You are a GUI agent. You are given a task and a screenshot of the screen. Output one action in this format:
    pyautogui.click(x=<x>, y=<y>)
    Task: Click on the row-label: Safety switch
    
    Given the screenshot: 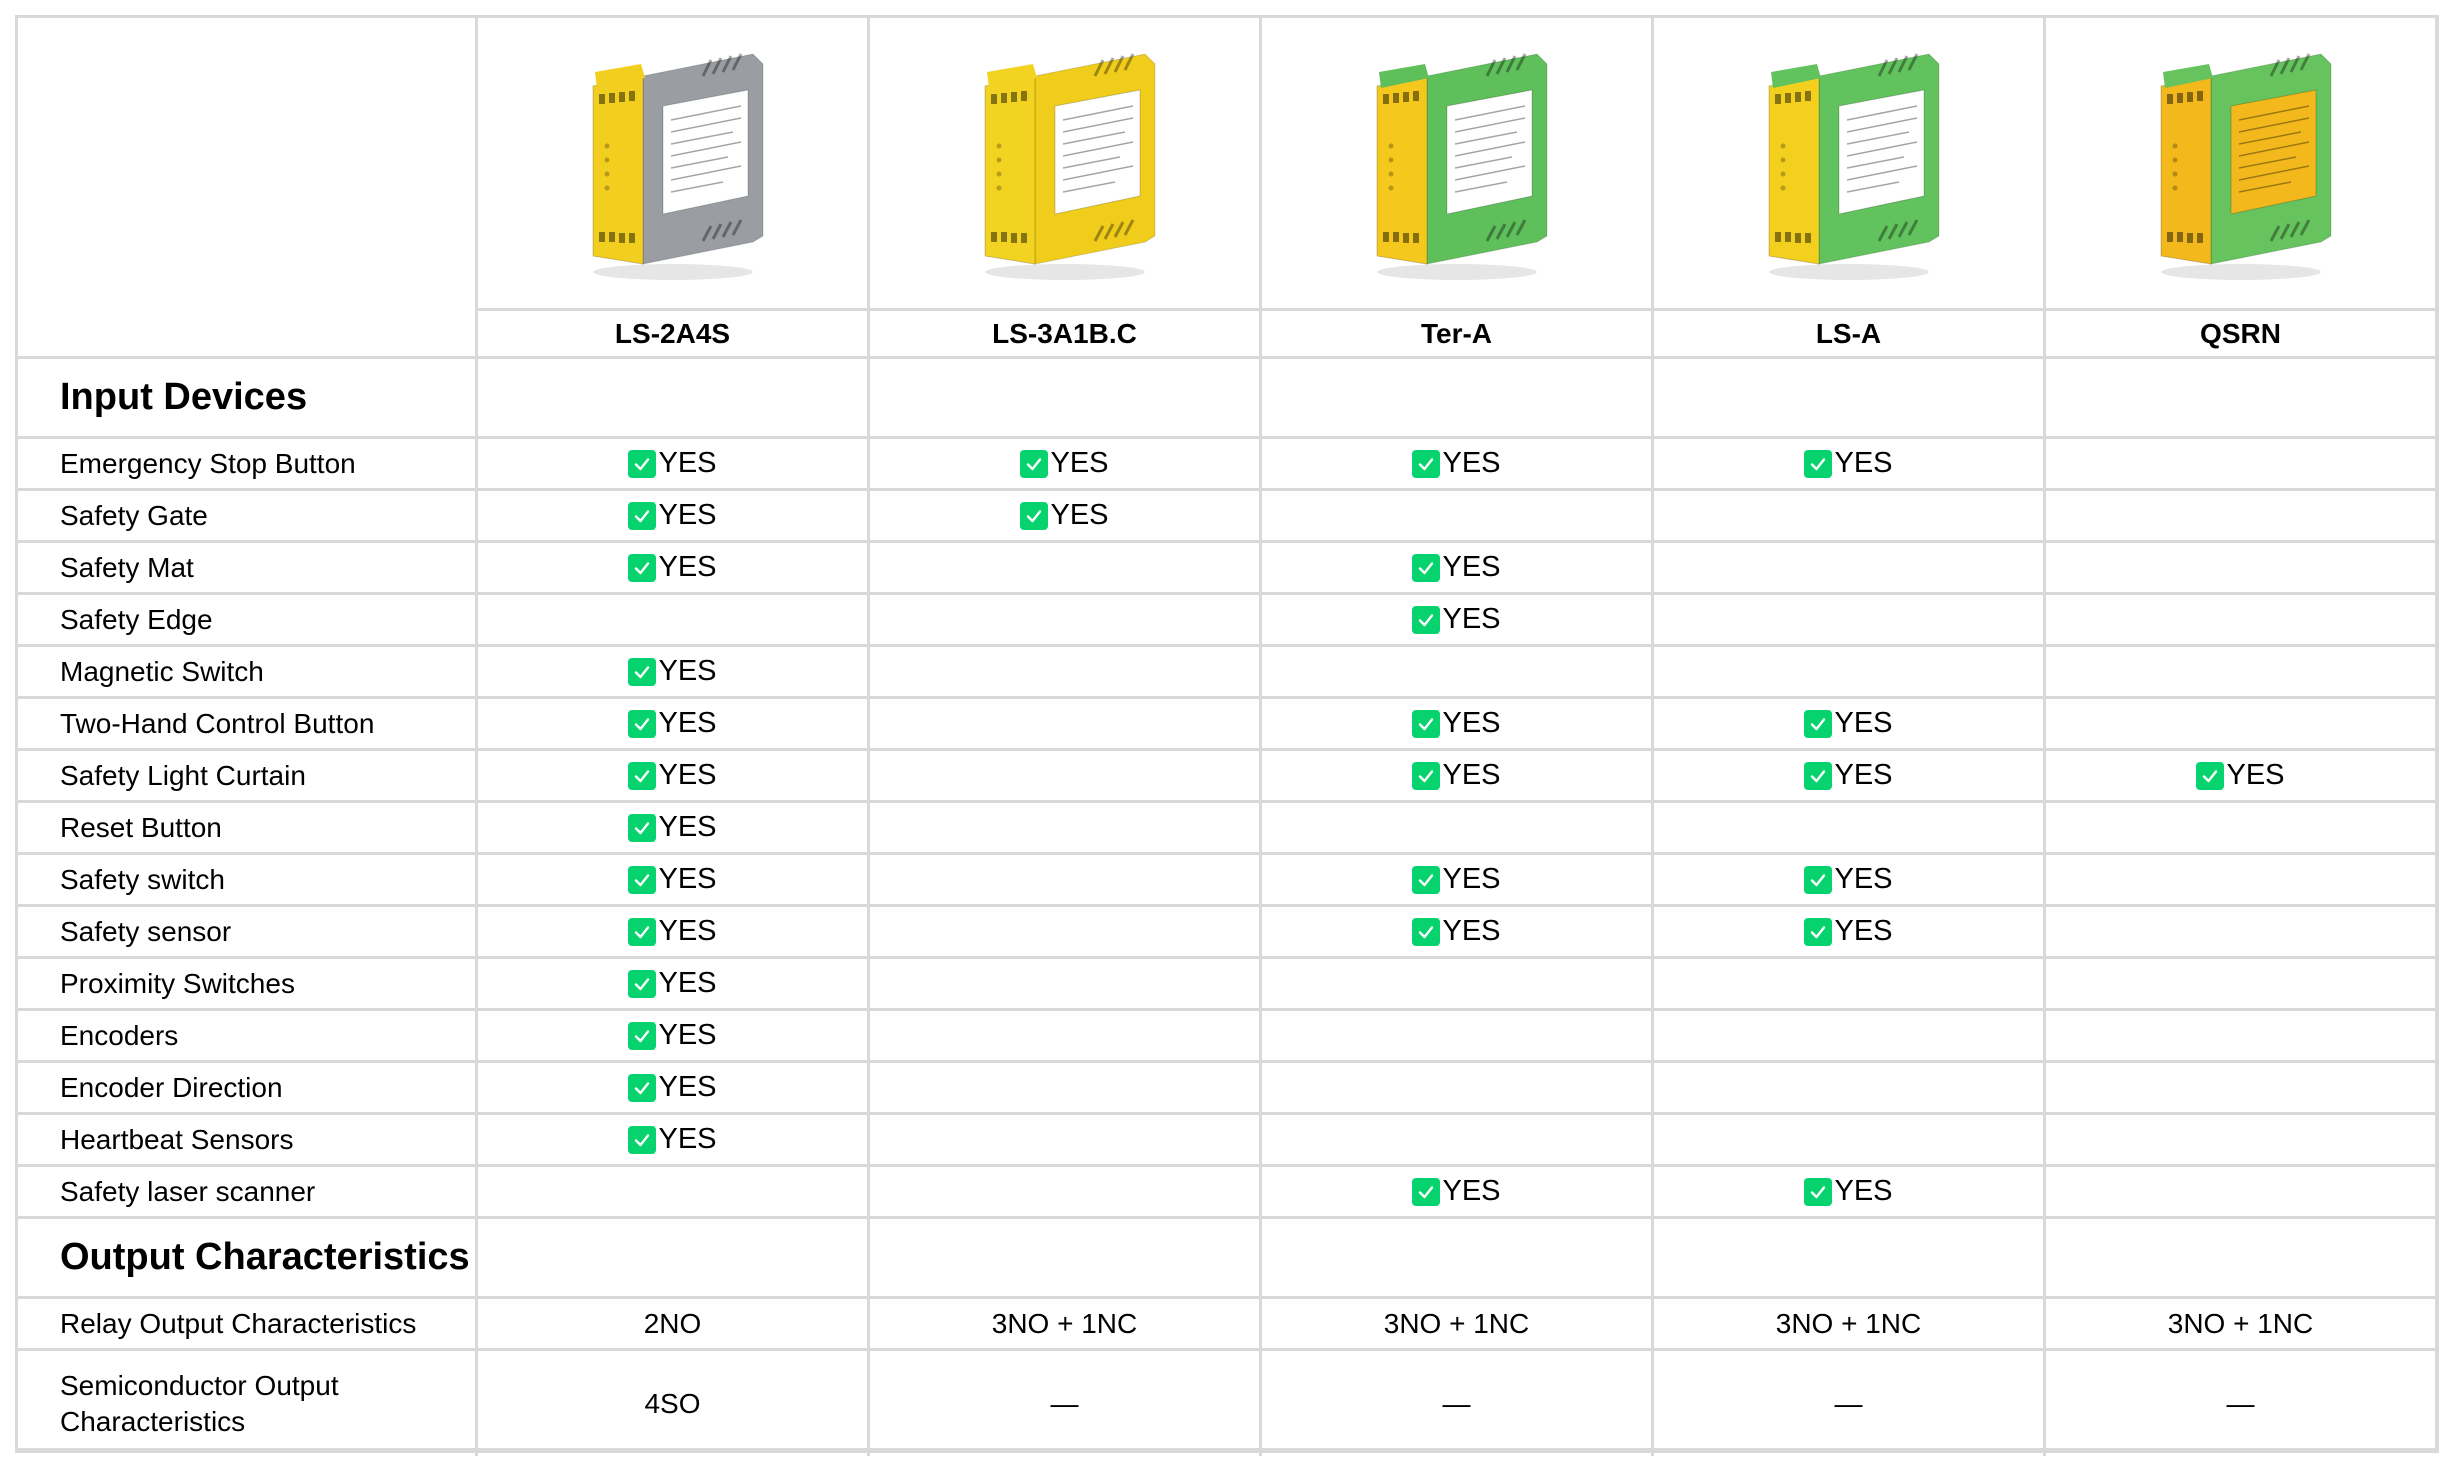 What is the action you would take?
    pyautogui.click(x=248, y=879)
    